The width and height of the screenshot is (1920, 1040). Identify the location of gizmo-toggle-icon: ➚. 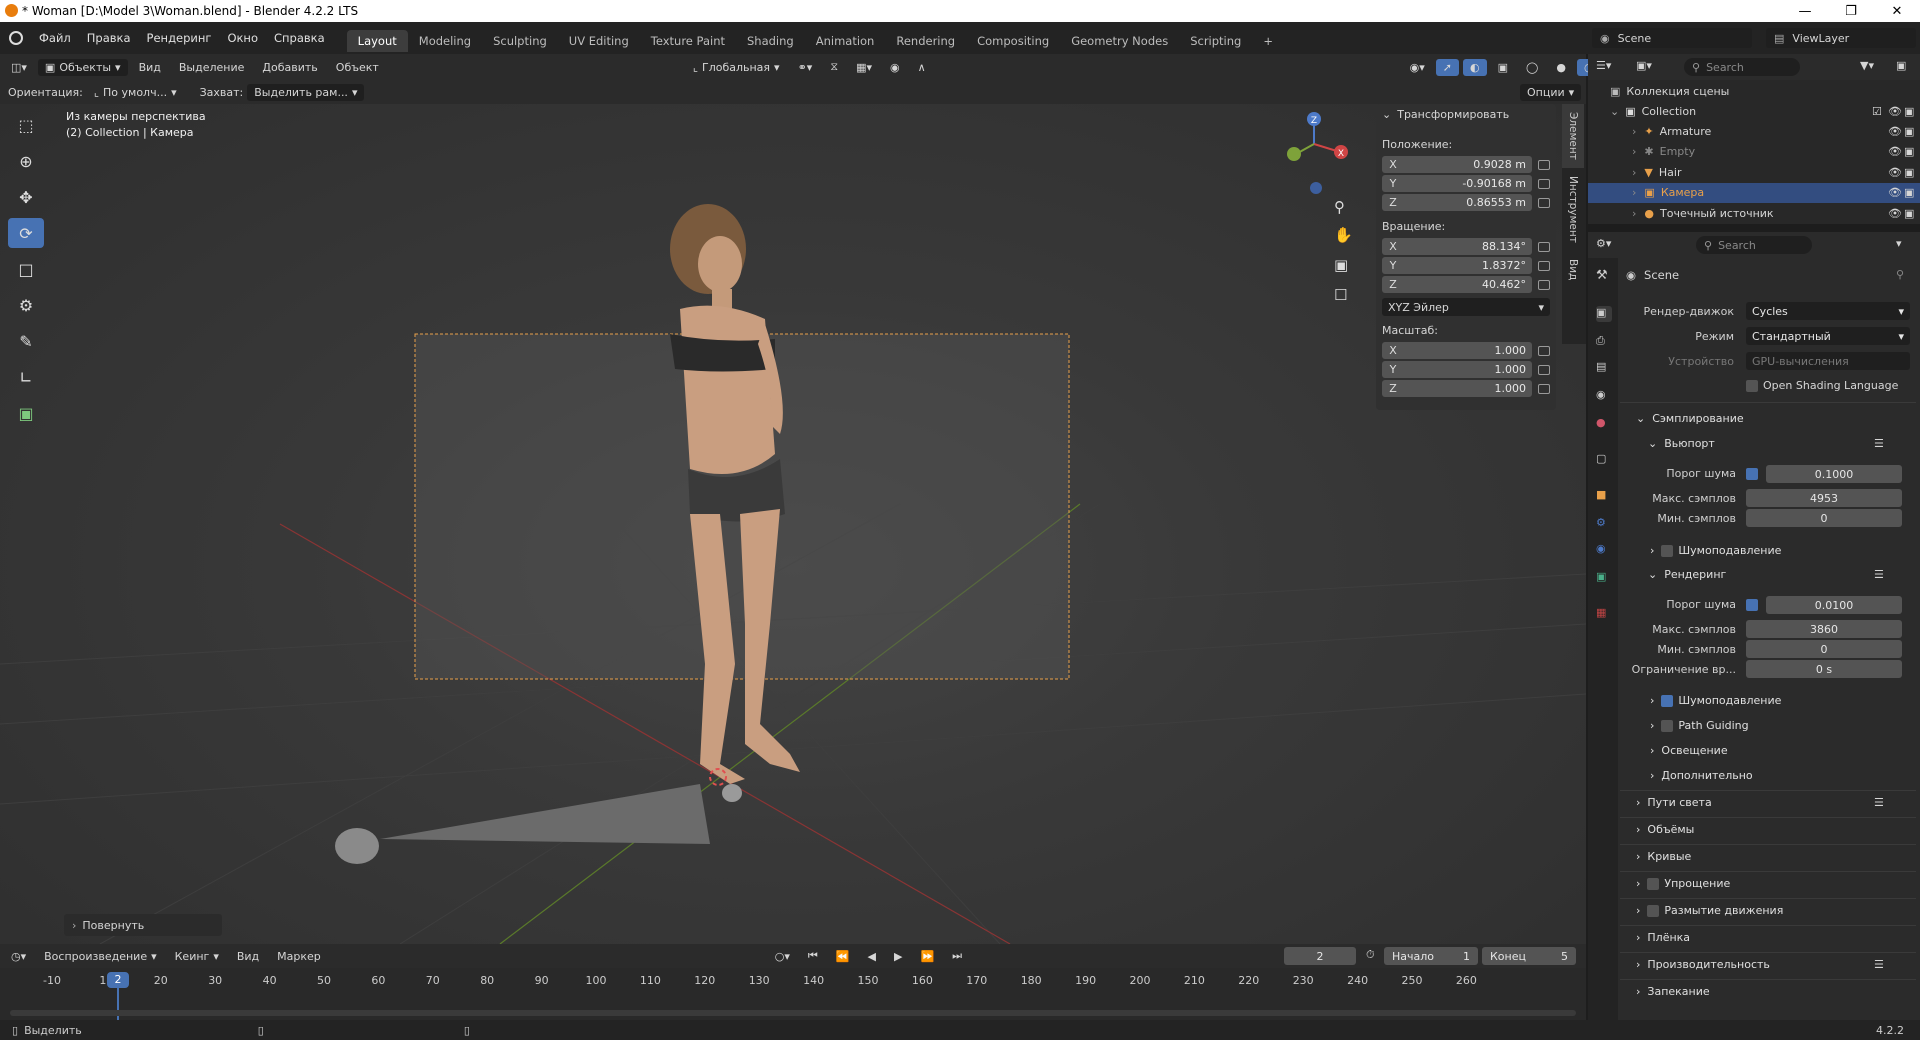
(1447, 67).